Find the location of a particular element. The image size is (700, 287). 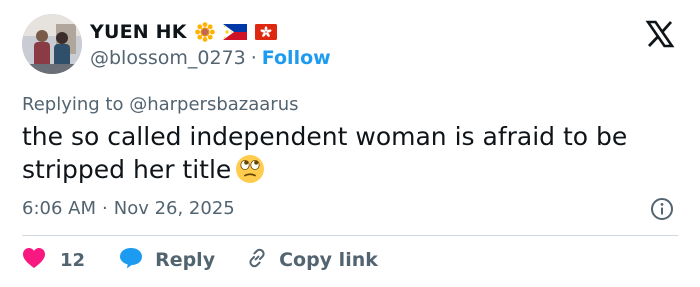

like-count: 12 is located at coordinates (73, 260).